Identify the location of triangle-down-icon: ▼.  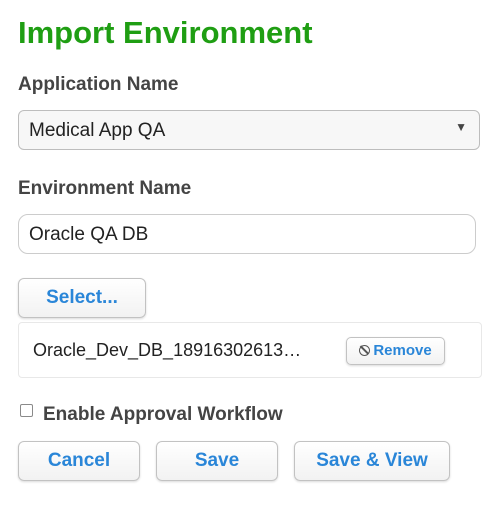
(461, 127).